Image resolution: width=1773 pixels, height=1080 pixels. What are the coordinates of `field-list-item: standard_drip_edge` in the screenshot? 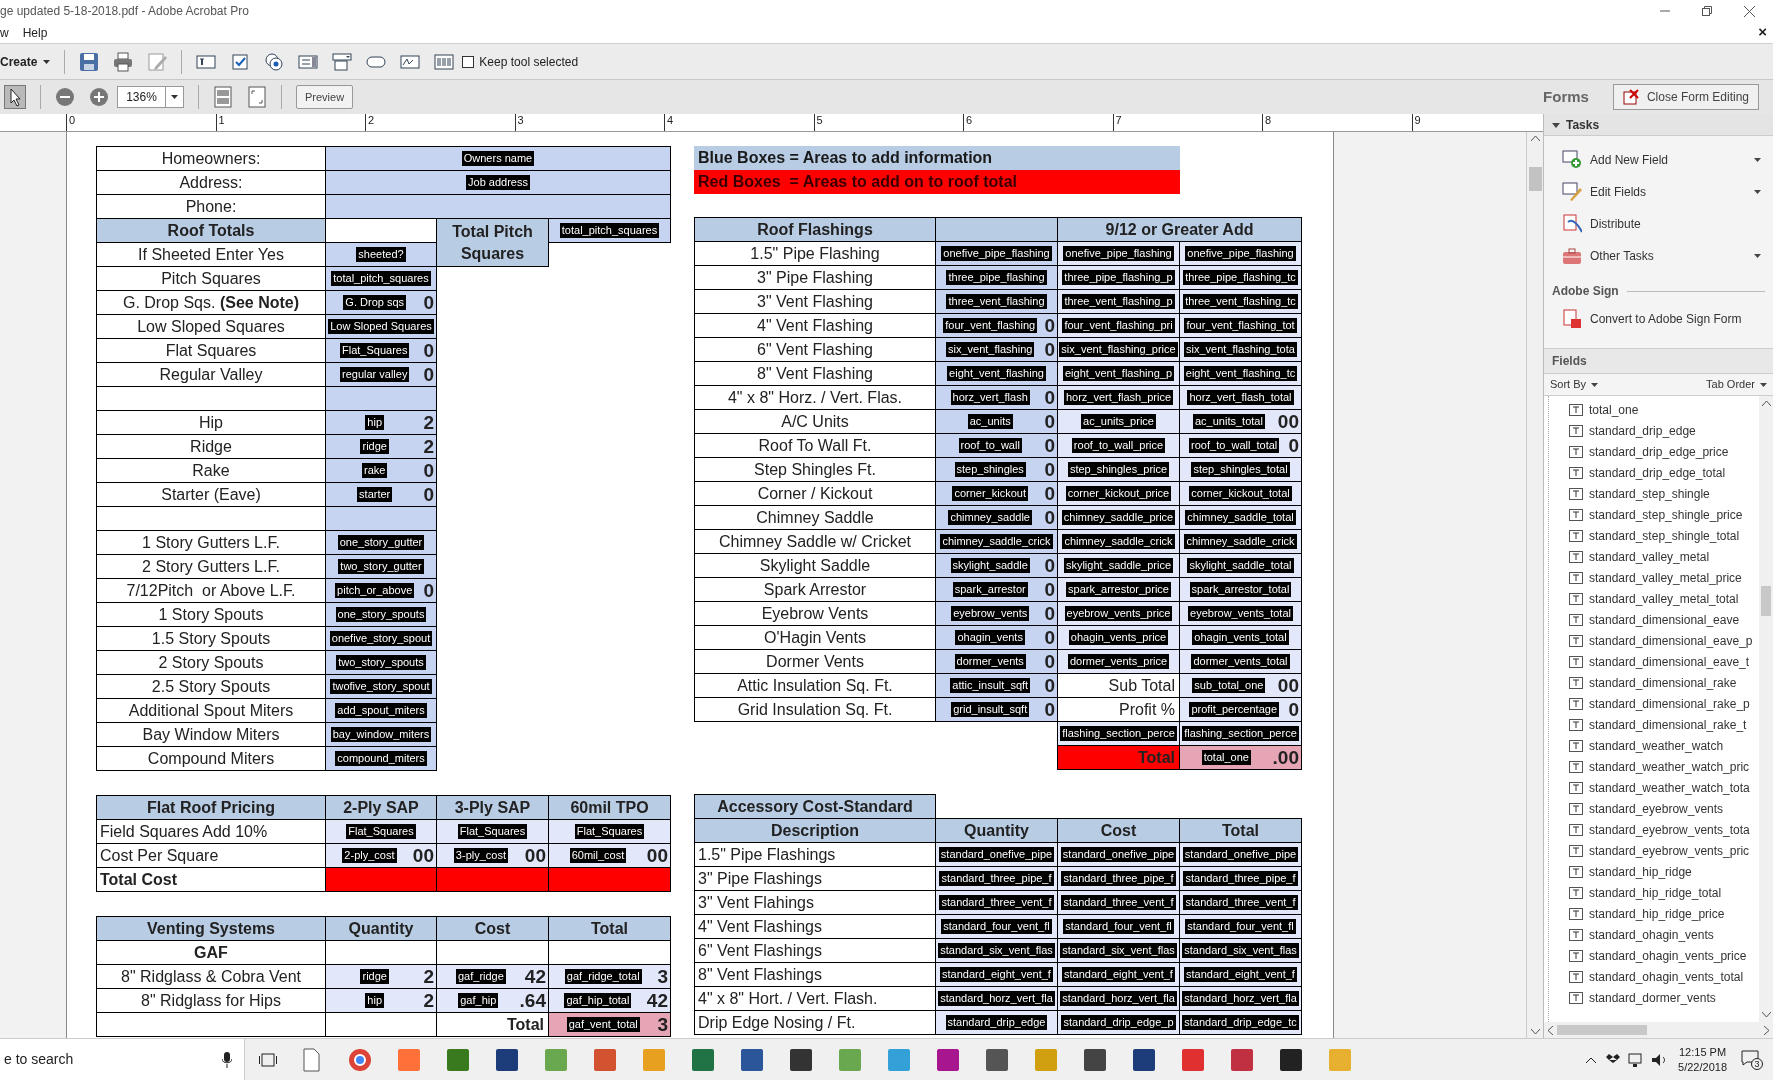 It's located at (1664, 430).